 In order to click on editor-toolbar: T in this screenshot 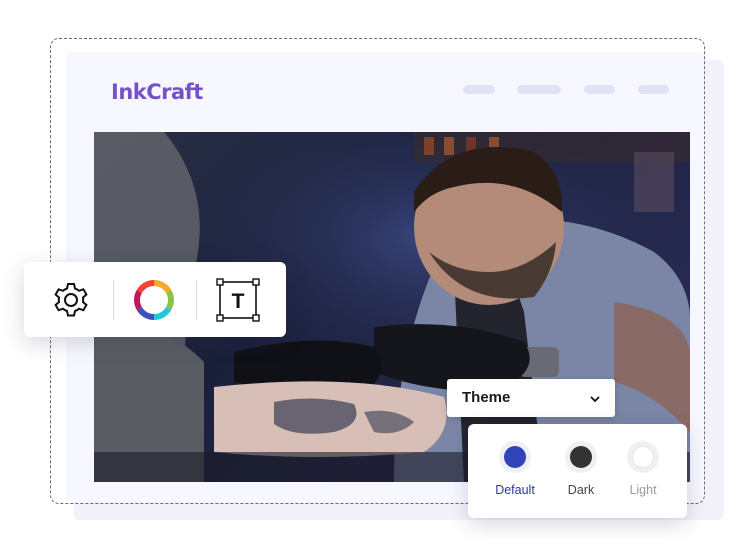, I will do `click(155, 299)`.